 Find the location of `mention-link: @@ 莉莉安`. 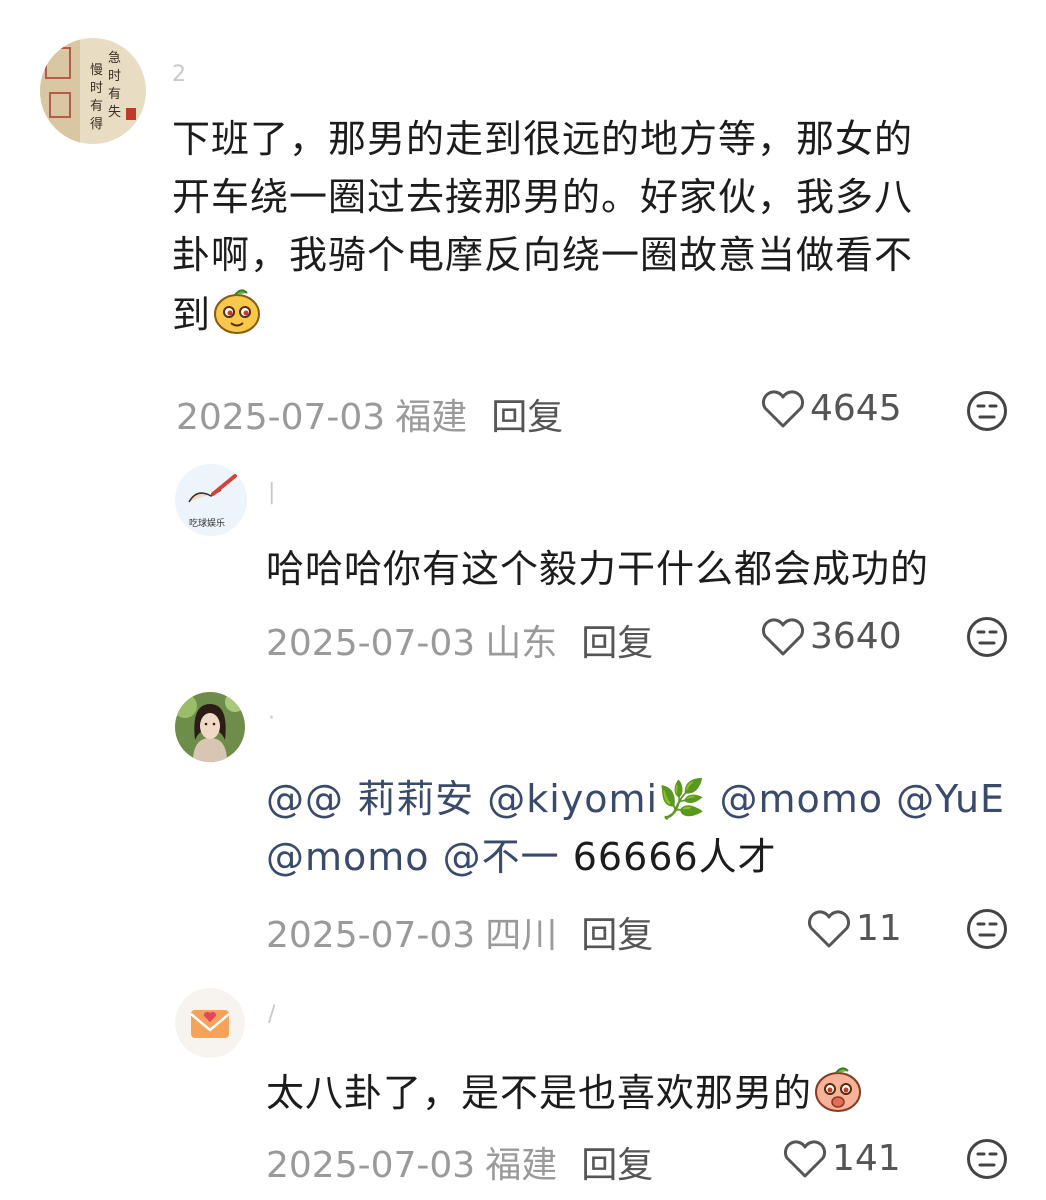

mention-link: @@ 莉莉安 is located at coordinates (370, 799).